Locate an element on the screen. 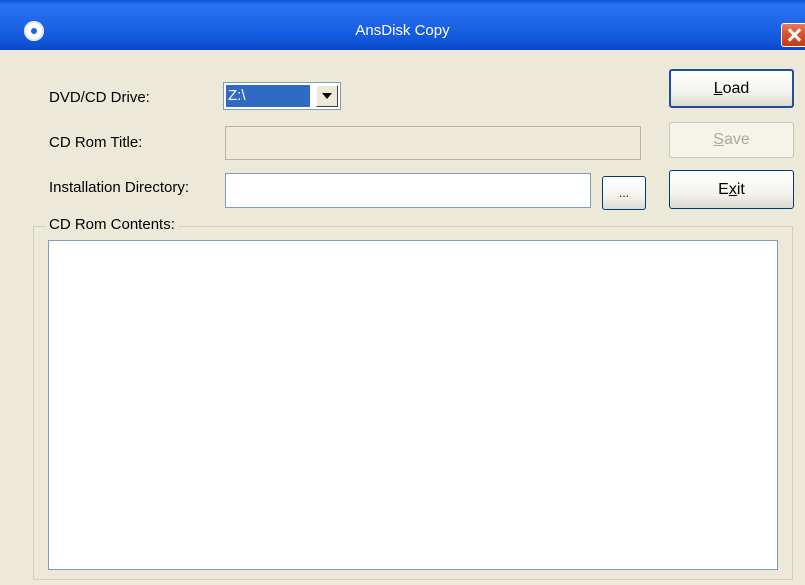  save-button: Save is located at coordinates (731, 140).